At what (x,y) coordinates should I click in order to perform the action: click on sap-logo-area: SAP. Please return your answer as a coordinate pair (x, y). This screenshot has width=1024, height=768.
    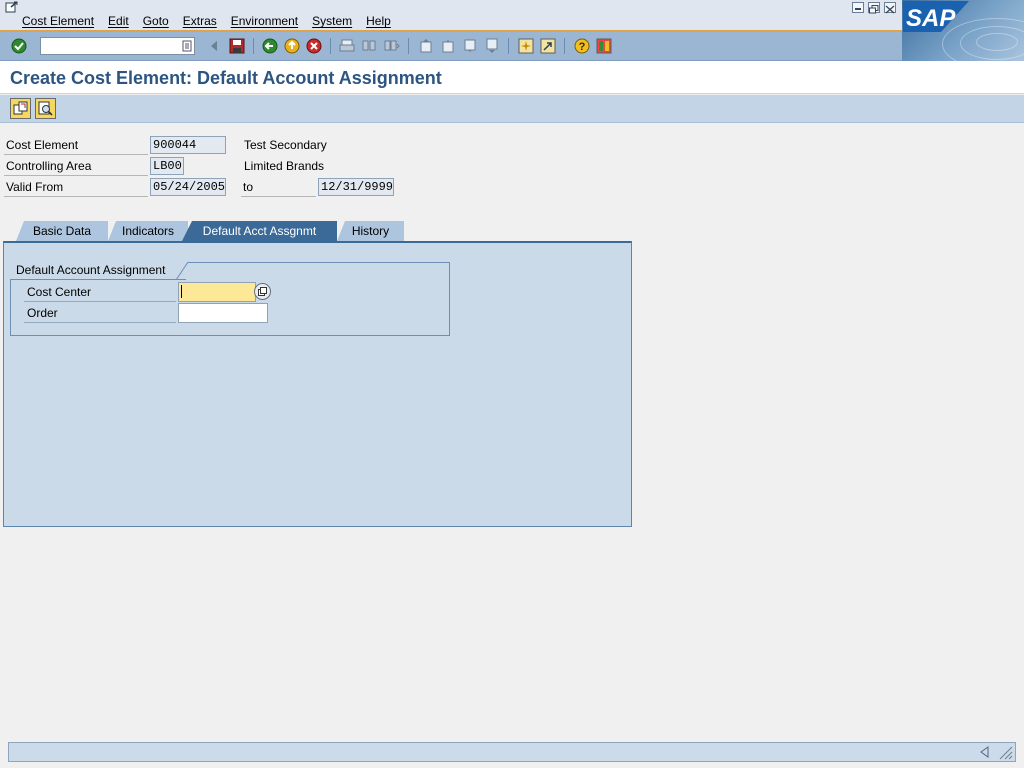
    Looking at the image, I should click on (963, 30).